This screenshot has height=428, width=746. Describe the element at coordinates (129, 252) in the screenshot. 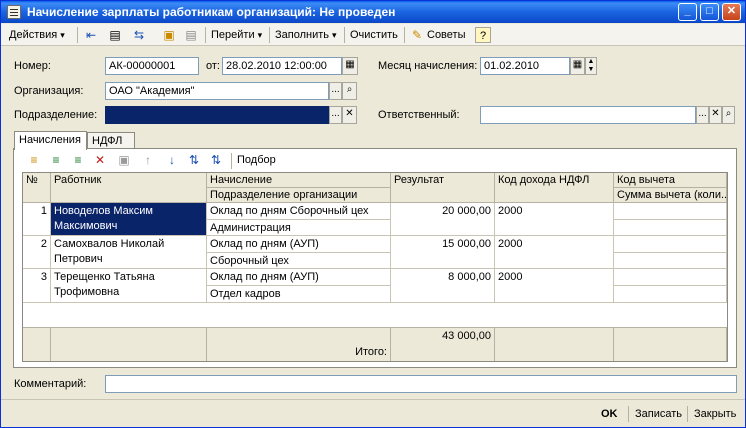

I see `row-2-employee: Самохвалов Николай Петрович` at that location.